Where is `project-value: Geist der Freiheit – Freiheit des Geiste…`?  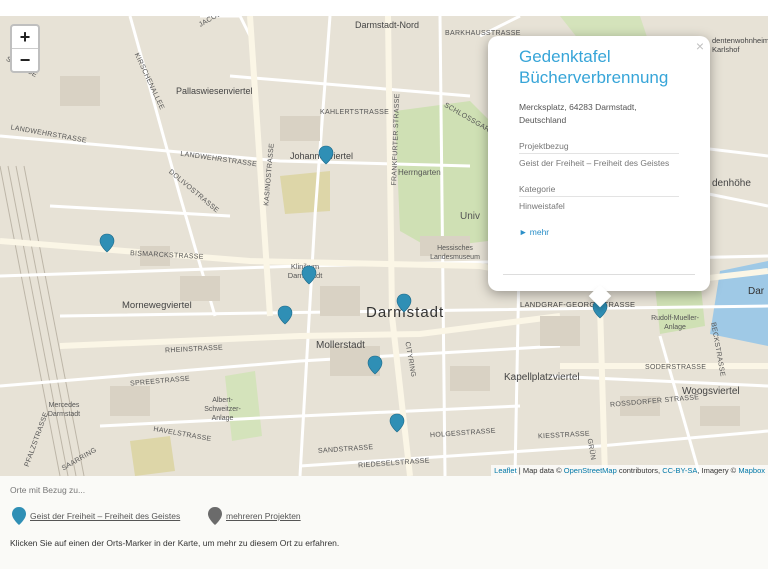
project-value: Geist der Freiheit – Freiheit des Geiste… is located at coordinates (594, 163).